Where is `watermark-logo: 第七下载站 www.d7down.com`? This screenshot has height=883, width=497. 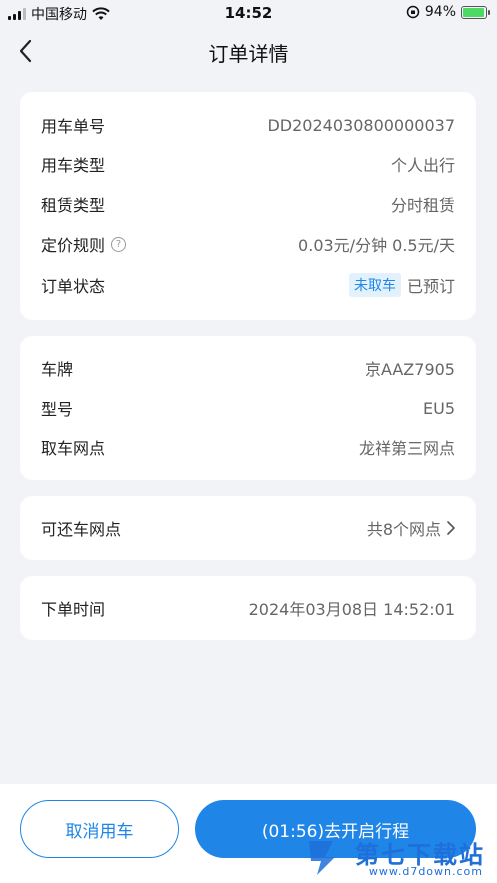
watermark-logo: 第七下载站 www.d7down.com is located at coordinates (398, 856).